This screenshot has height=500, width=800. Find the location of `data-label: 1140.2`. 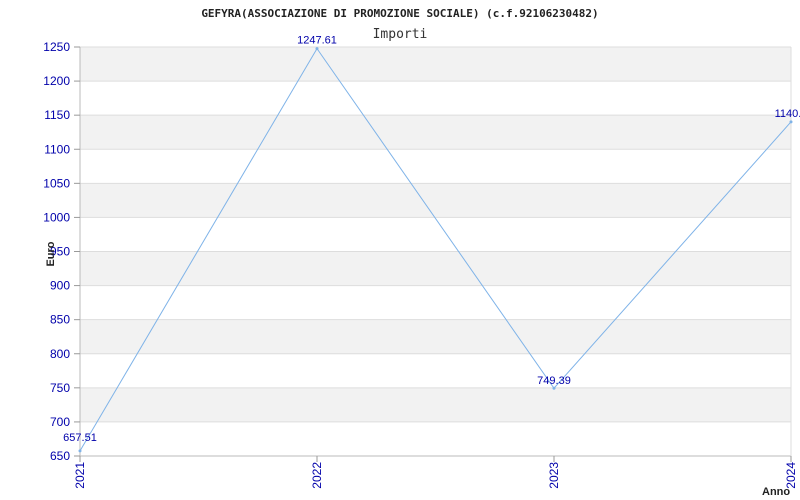

data-label: 1140.2 is located at coordinates (787, 114).